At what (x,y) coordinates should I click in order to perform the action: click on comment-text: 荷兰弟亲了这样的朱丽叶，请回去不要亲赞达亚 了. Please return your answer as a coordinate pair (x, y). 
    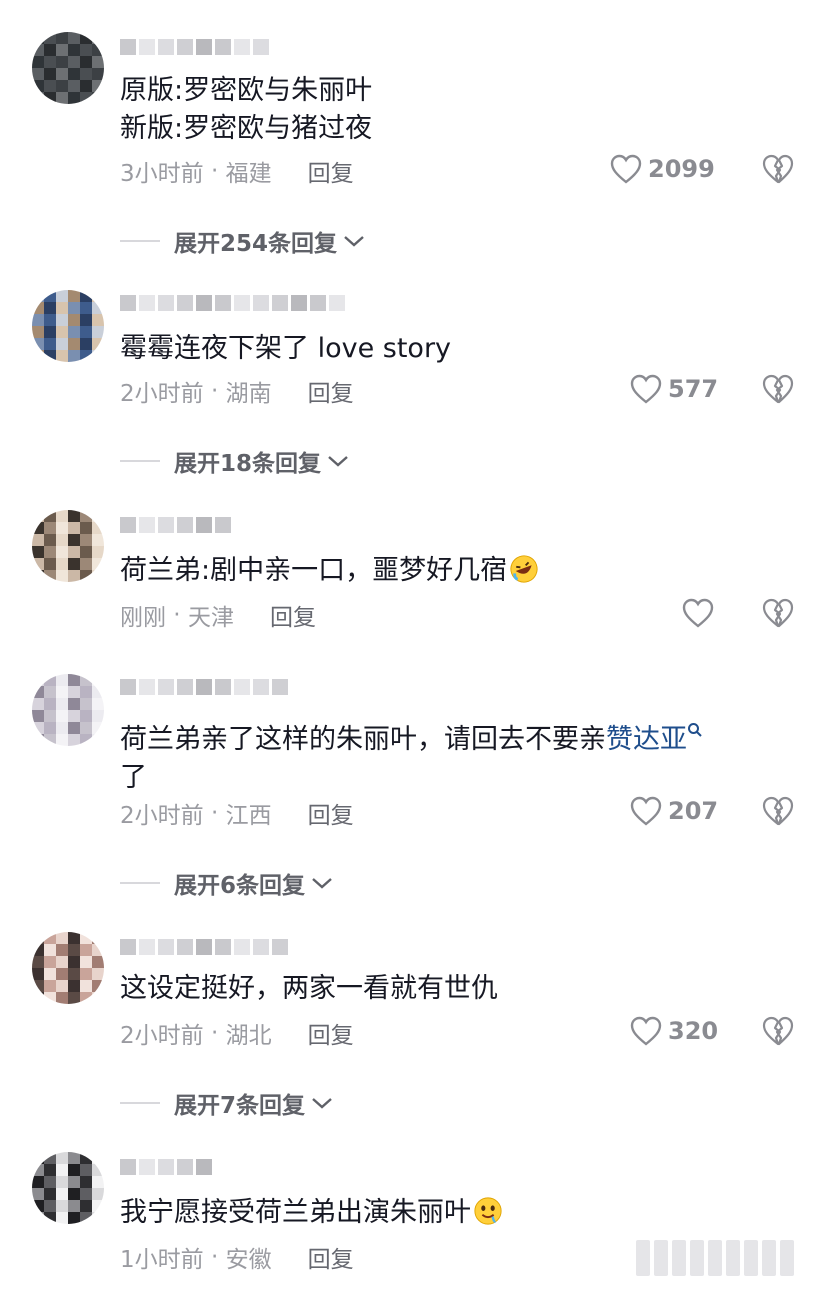
    Looking at the image, I should click on (454, 755).